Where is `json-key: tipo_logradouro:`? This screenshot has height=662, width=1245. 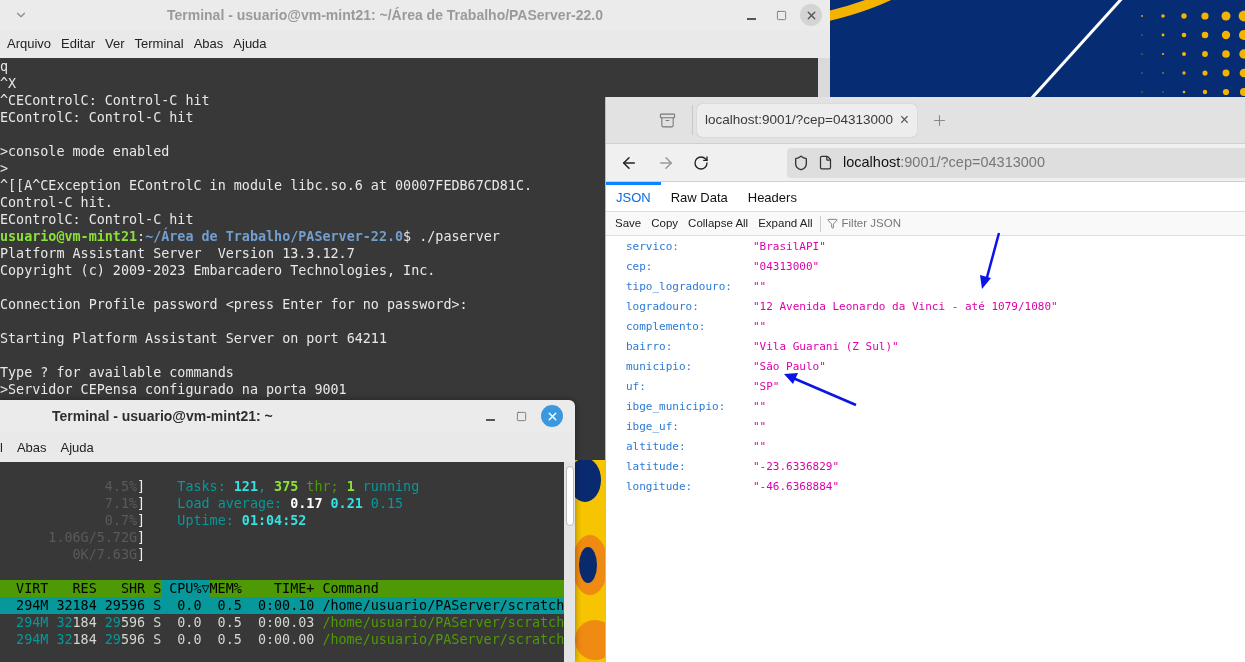 json-key: tipo_logradouro: is located at coordinates (689, 287).